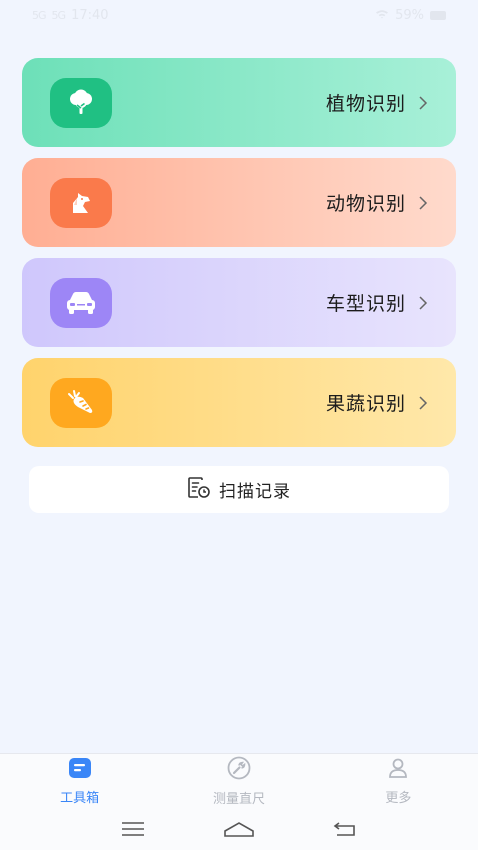  I want to click on tab-label: 测量直尺, so click(238, 799).